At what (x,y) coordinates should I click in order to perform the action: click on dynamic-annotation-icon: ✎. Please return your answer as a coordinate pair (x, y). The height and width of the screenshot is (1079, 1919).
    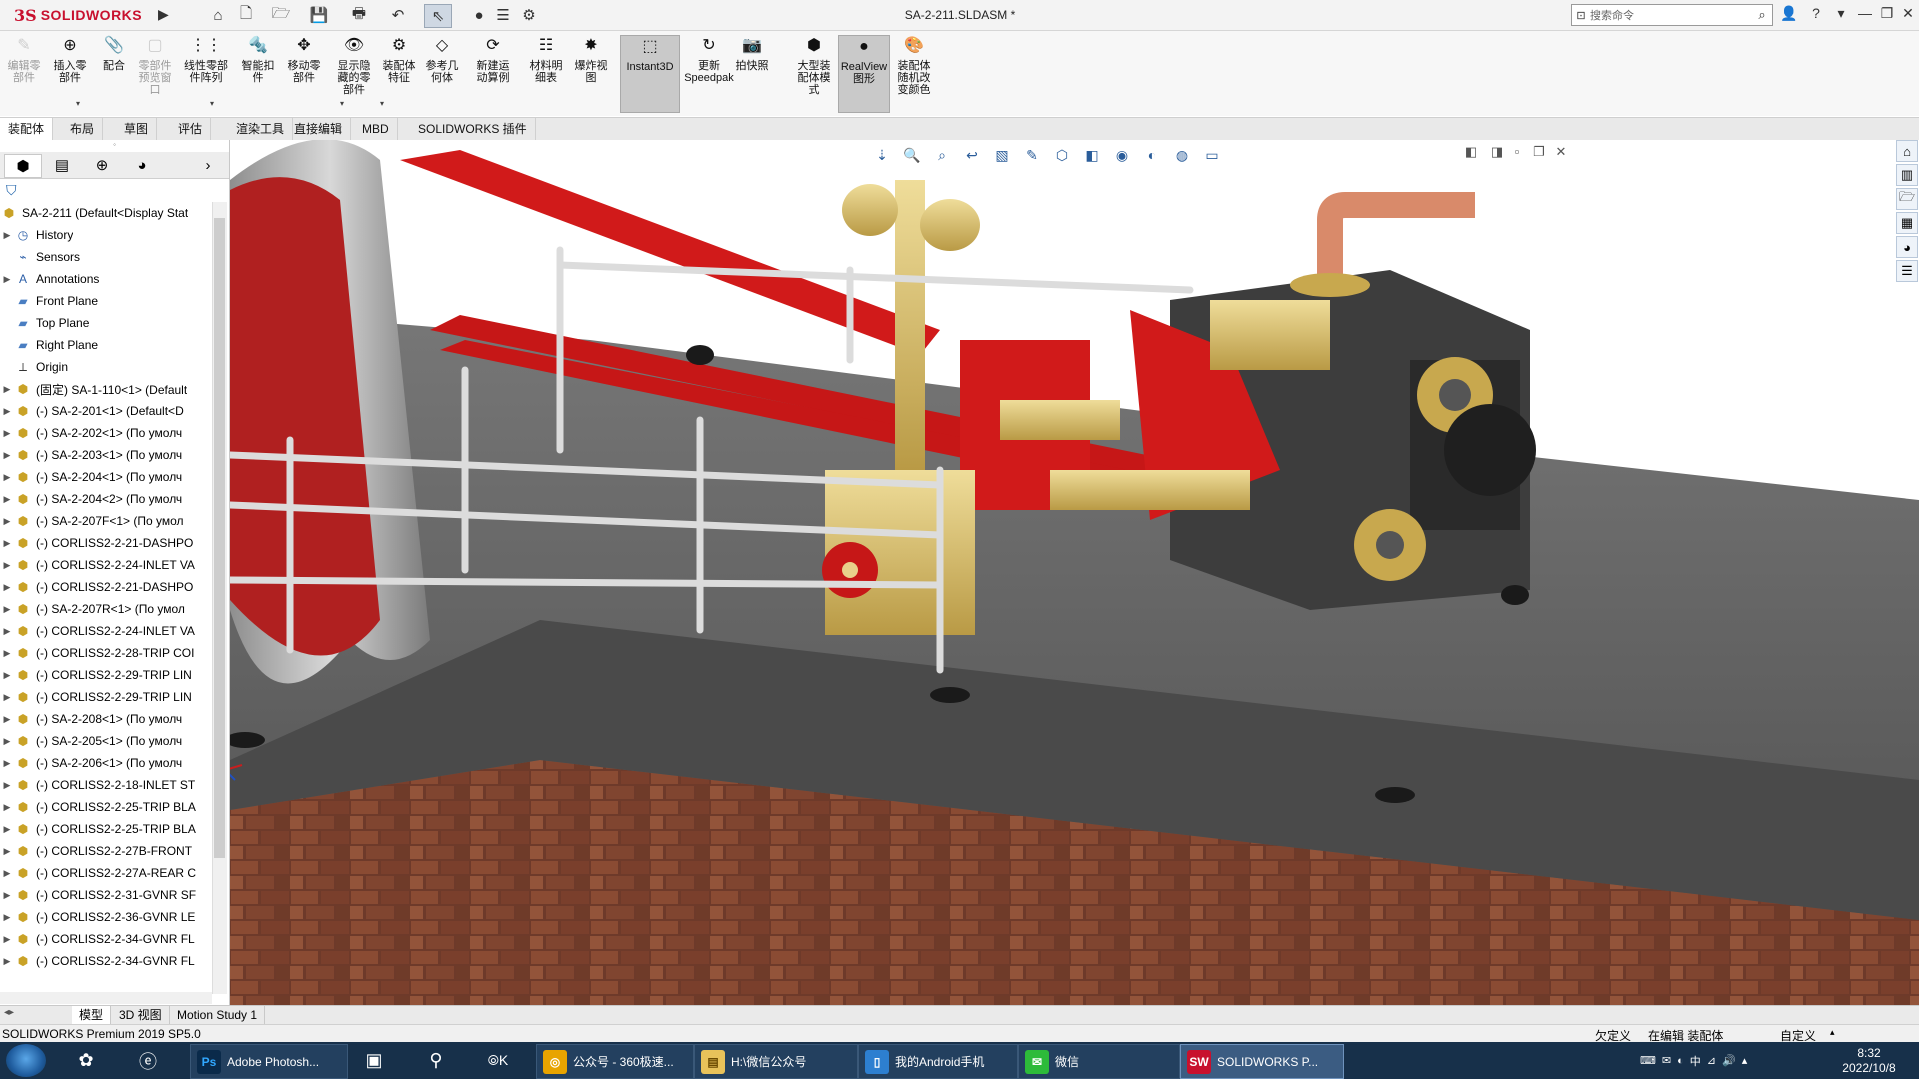
    Looking at the image, I should click on (1032, 155).